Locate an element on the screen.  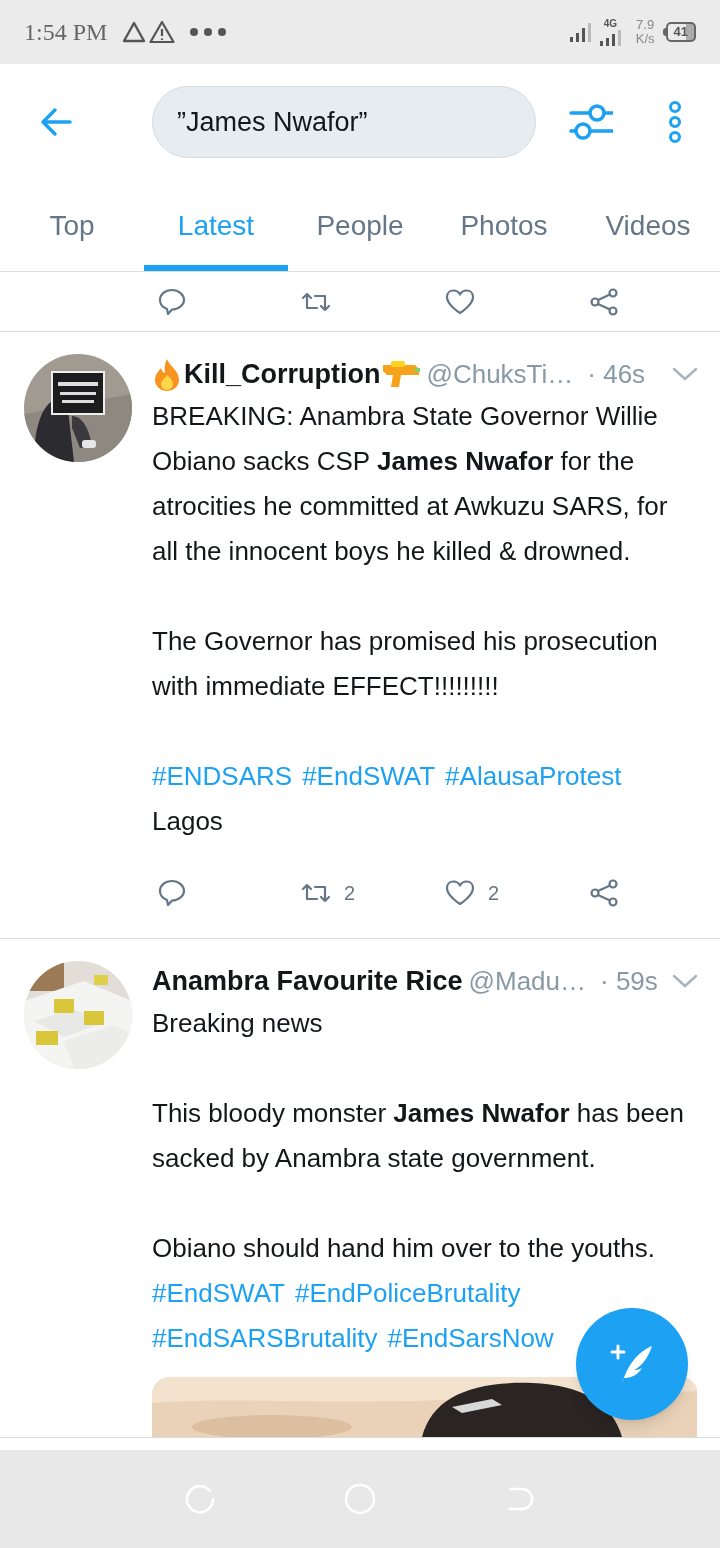
battery-level: 41 is located at coordinates (680, 32).